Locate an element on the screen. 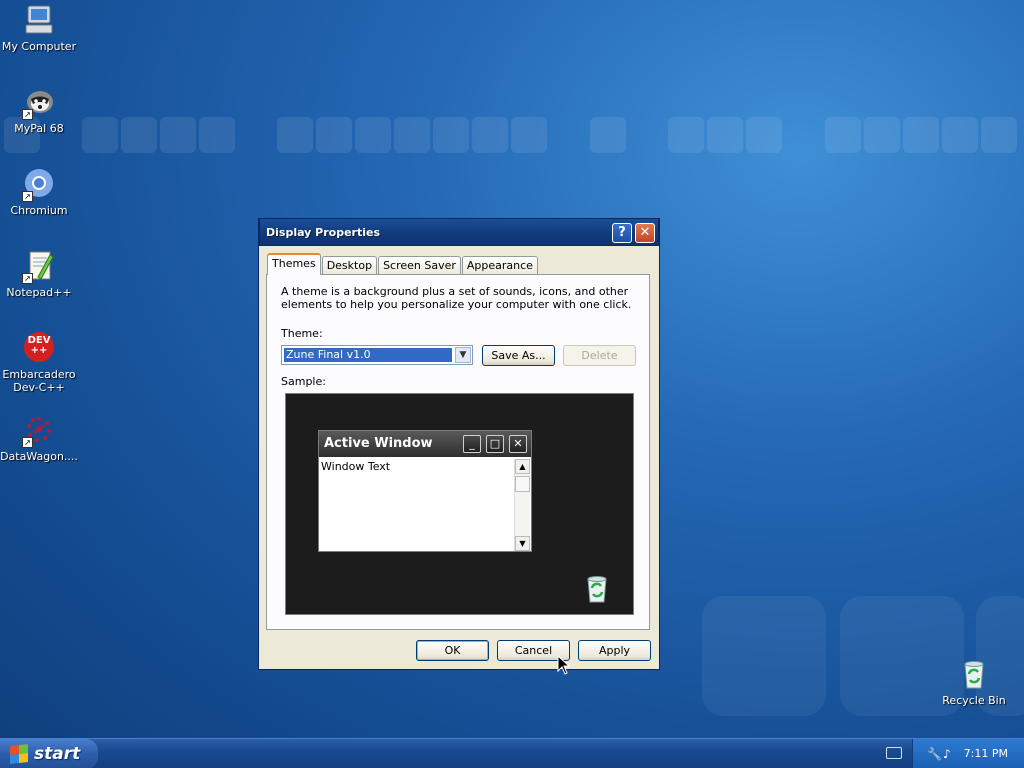 This screenshot has height=768, width=1024. chromium-icon: ↗ is located at coordinates (39, 184).